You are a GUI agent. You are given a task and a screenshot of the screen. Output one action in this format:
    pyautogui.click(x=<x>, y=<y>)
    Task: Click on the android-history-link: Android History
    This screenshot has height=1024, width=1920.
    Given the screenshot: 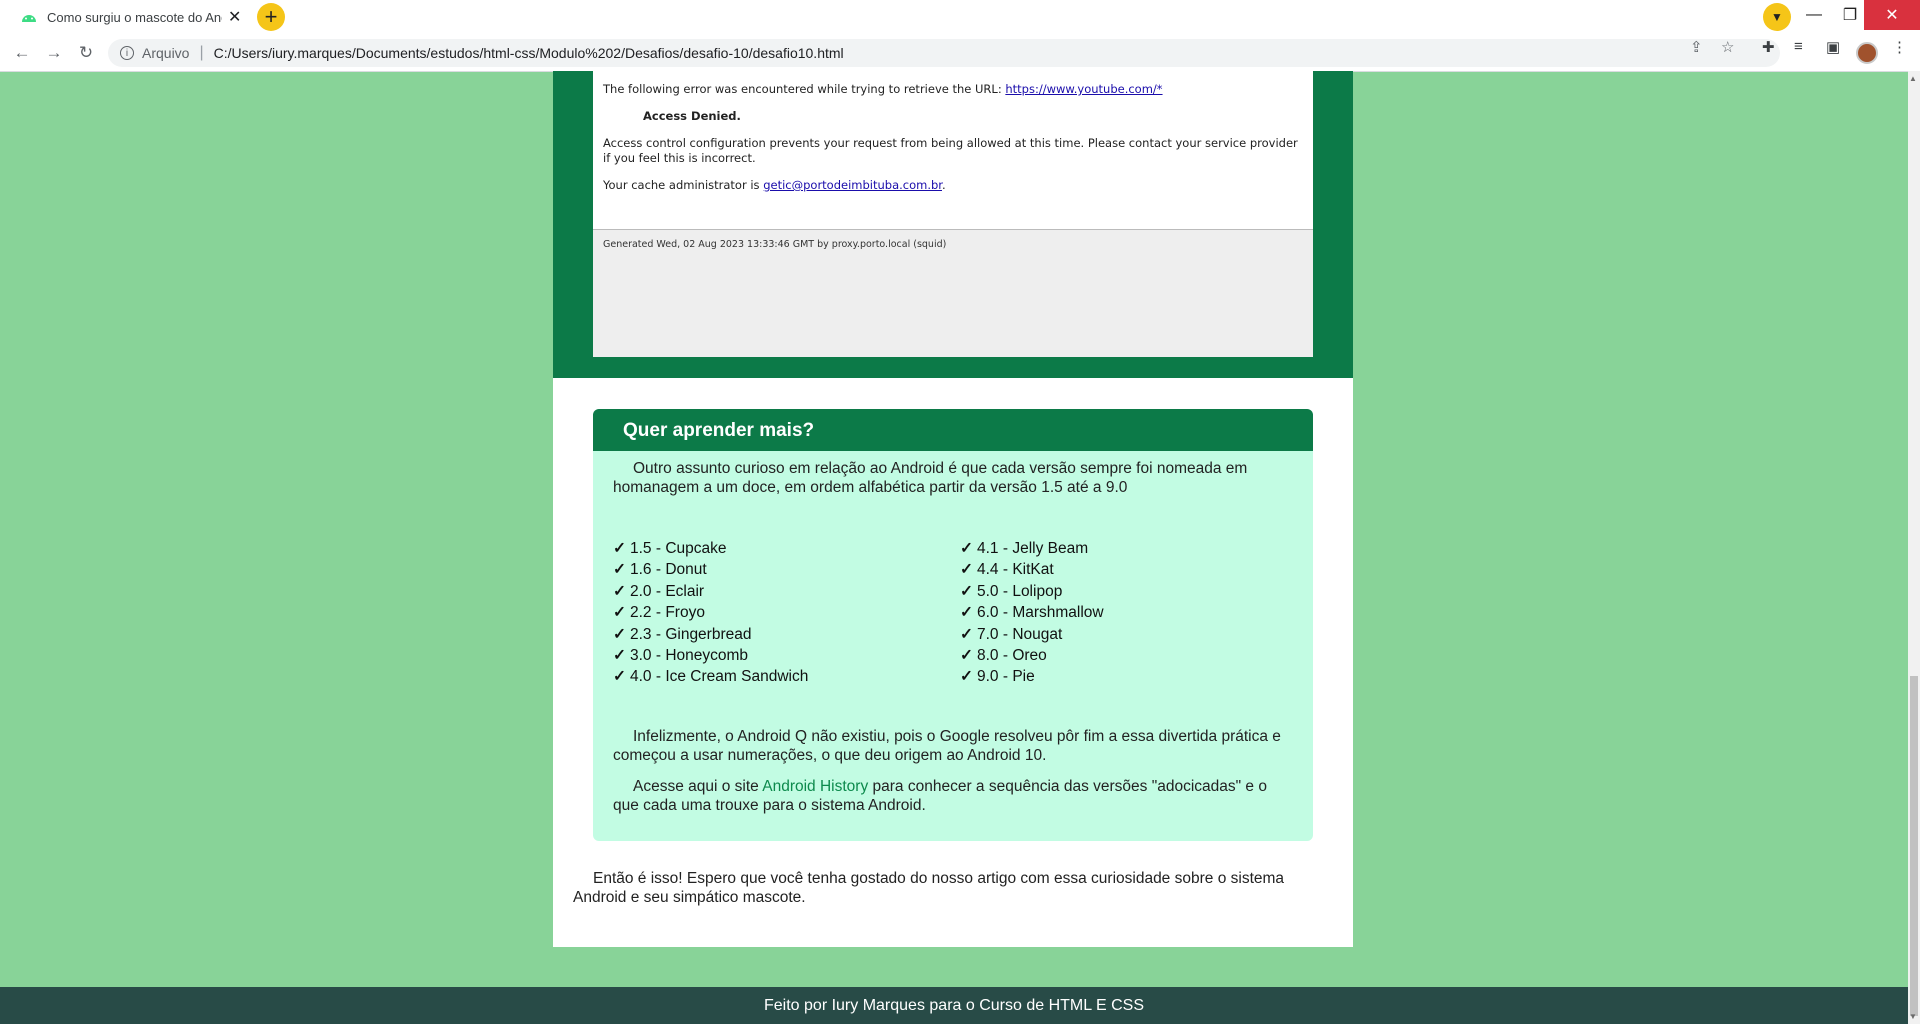 What is the action you would take?
    pyautogui.click(x=815, y=786)
    